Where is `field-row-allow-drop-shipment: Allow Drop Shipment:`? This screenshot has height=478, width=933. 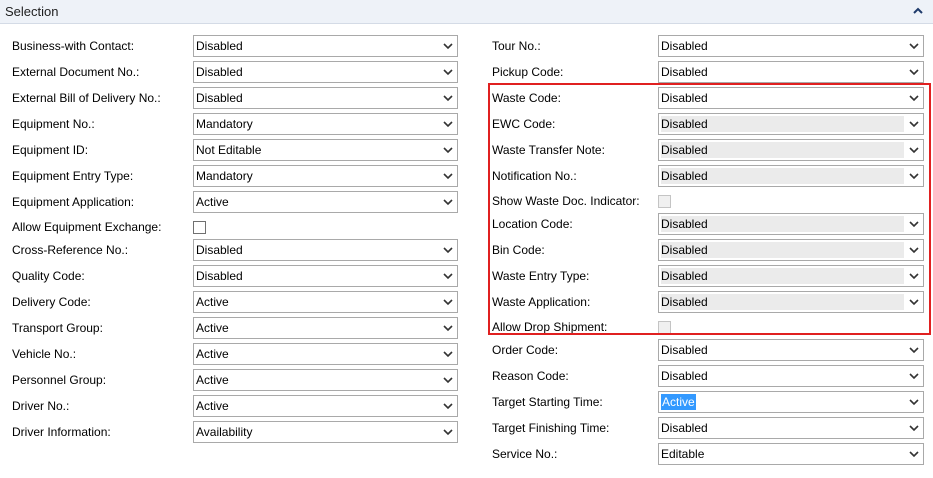
field-row-allow-drop-shipment: Allow Drop Shipment: is located at coordinates (466, 327).